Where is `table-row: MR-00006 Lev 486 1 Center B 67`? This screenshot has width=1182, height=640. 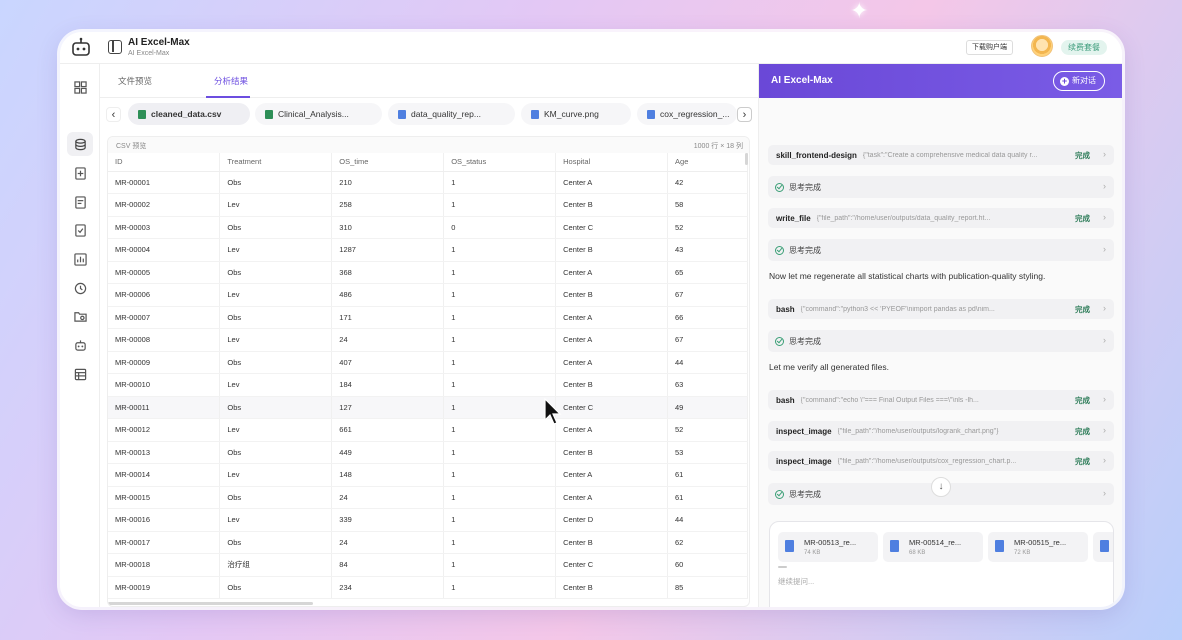 table-row: MR-00006 Lev 486 1 Center B 67 is located at coordinates (428, 295).